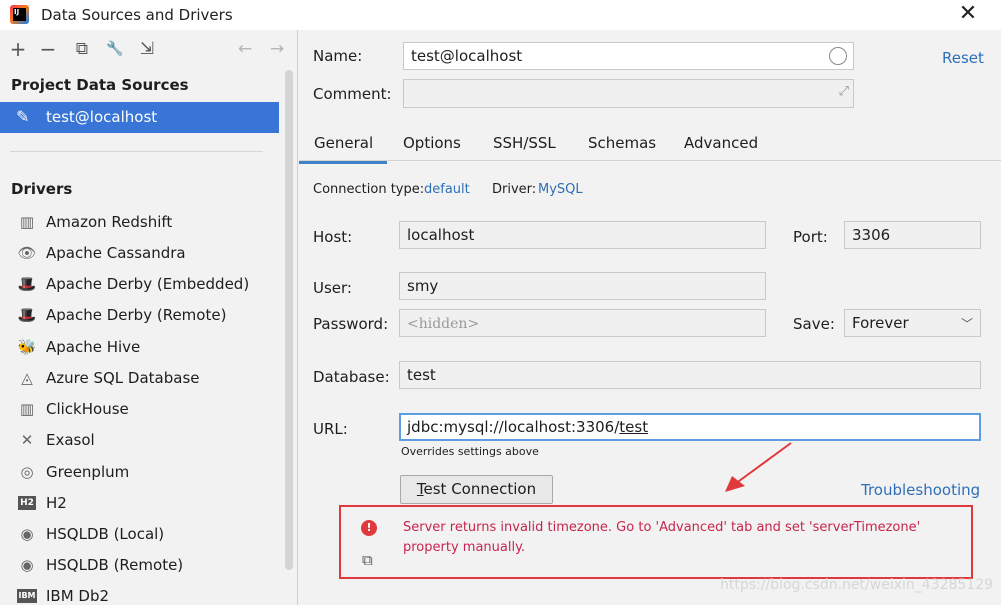  What do you see at coordinates (369, 528) in the screenshot?
I see `error-icon: !` at bounding box center [369, 528].